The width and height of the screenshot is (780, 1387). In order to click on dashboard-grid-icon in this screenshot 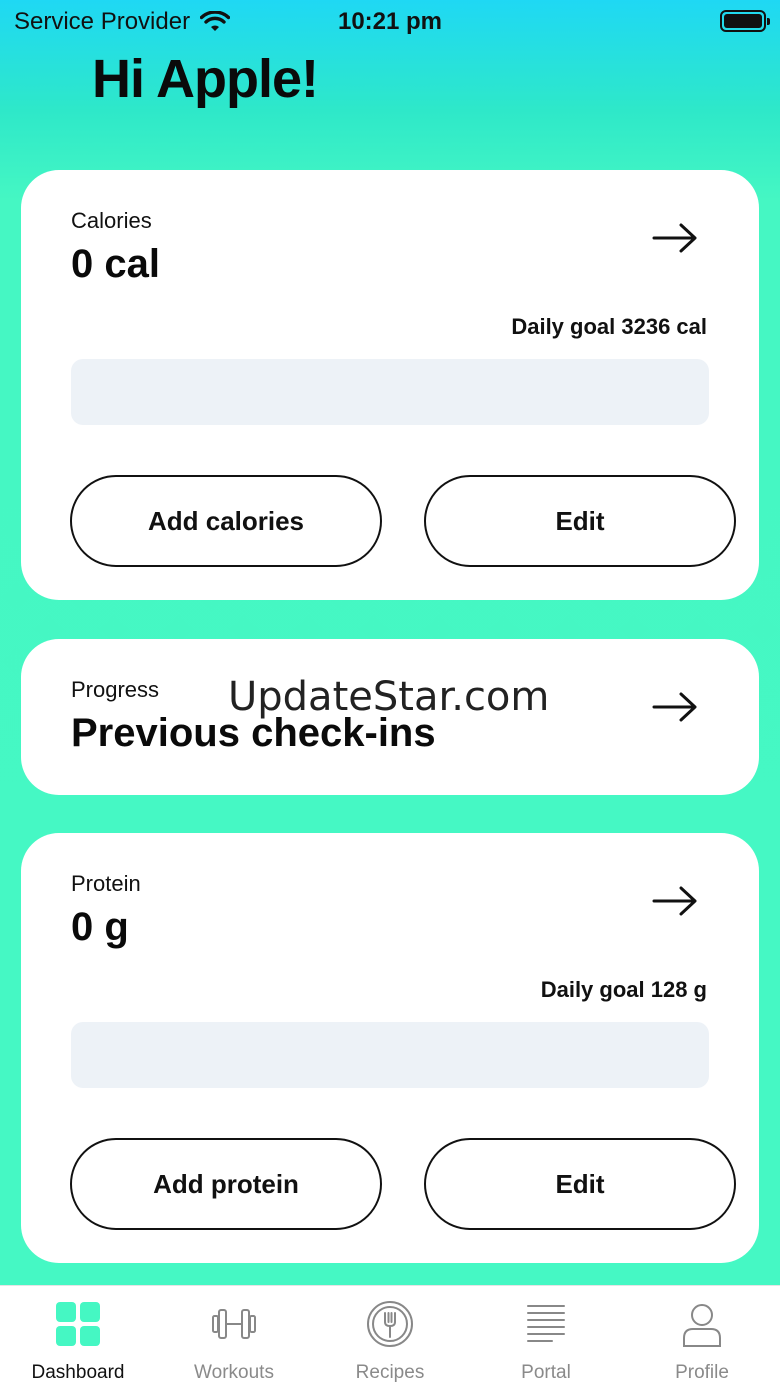, I will do `click(78, 1324)`.